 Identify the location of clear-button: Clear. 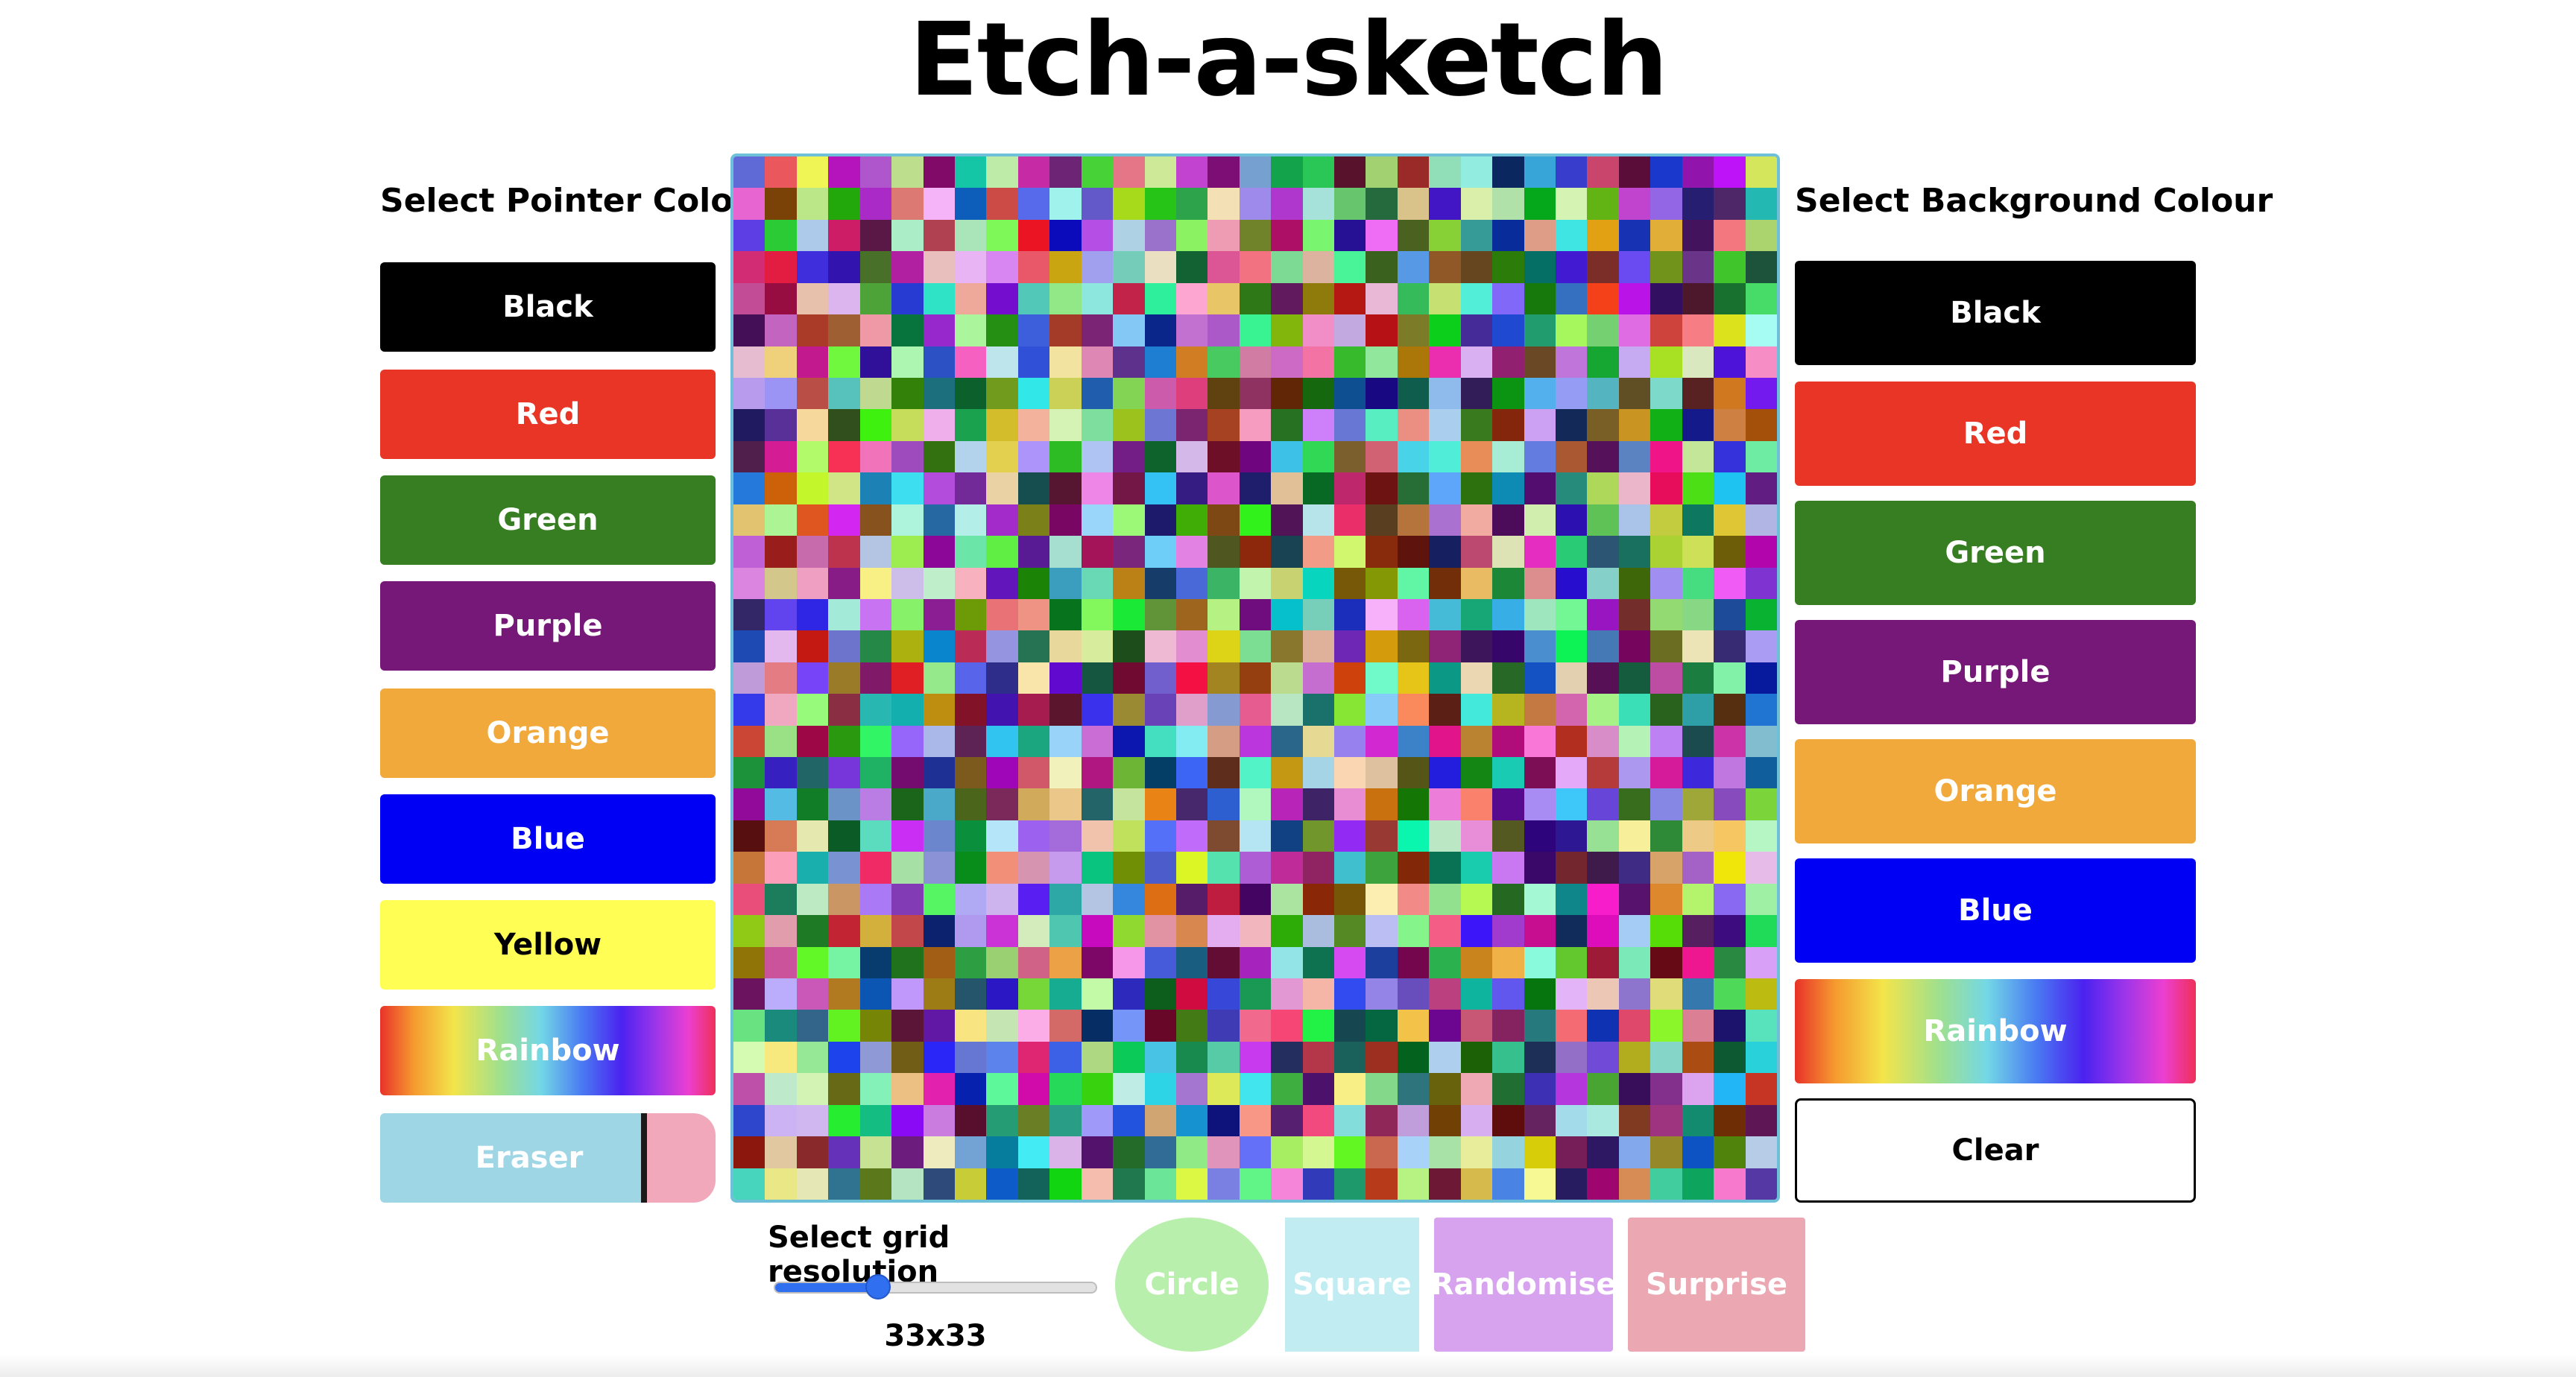
(1996, 1150).